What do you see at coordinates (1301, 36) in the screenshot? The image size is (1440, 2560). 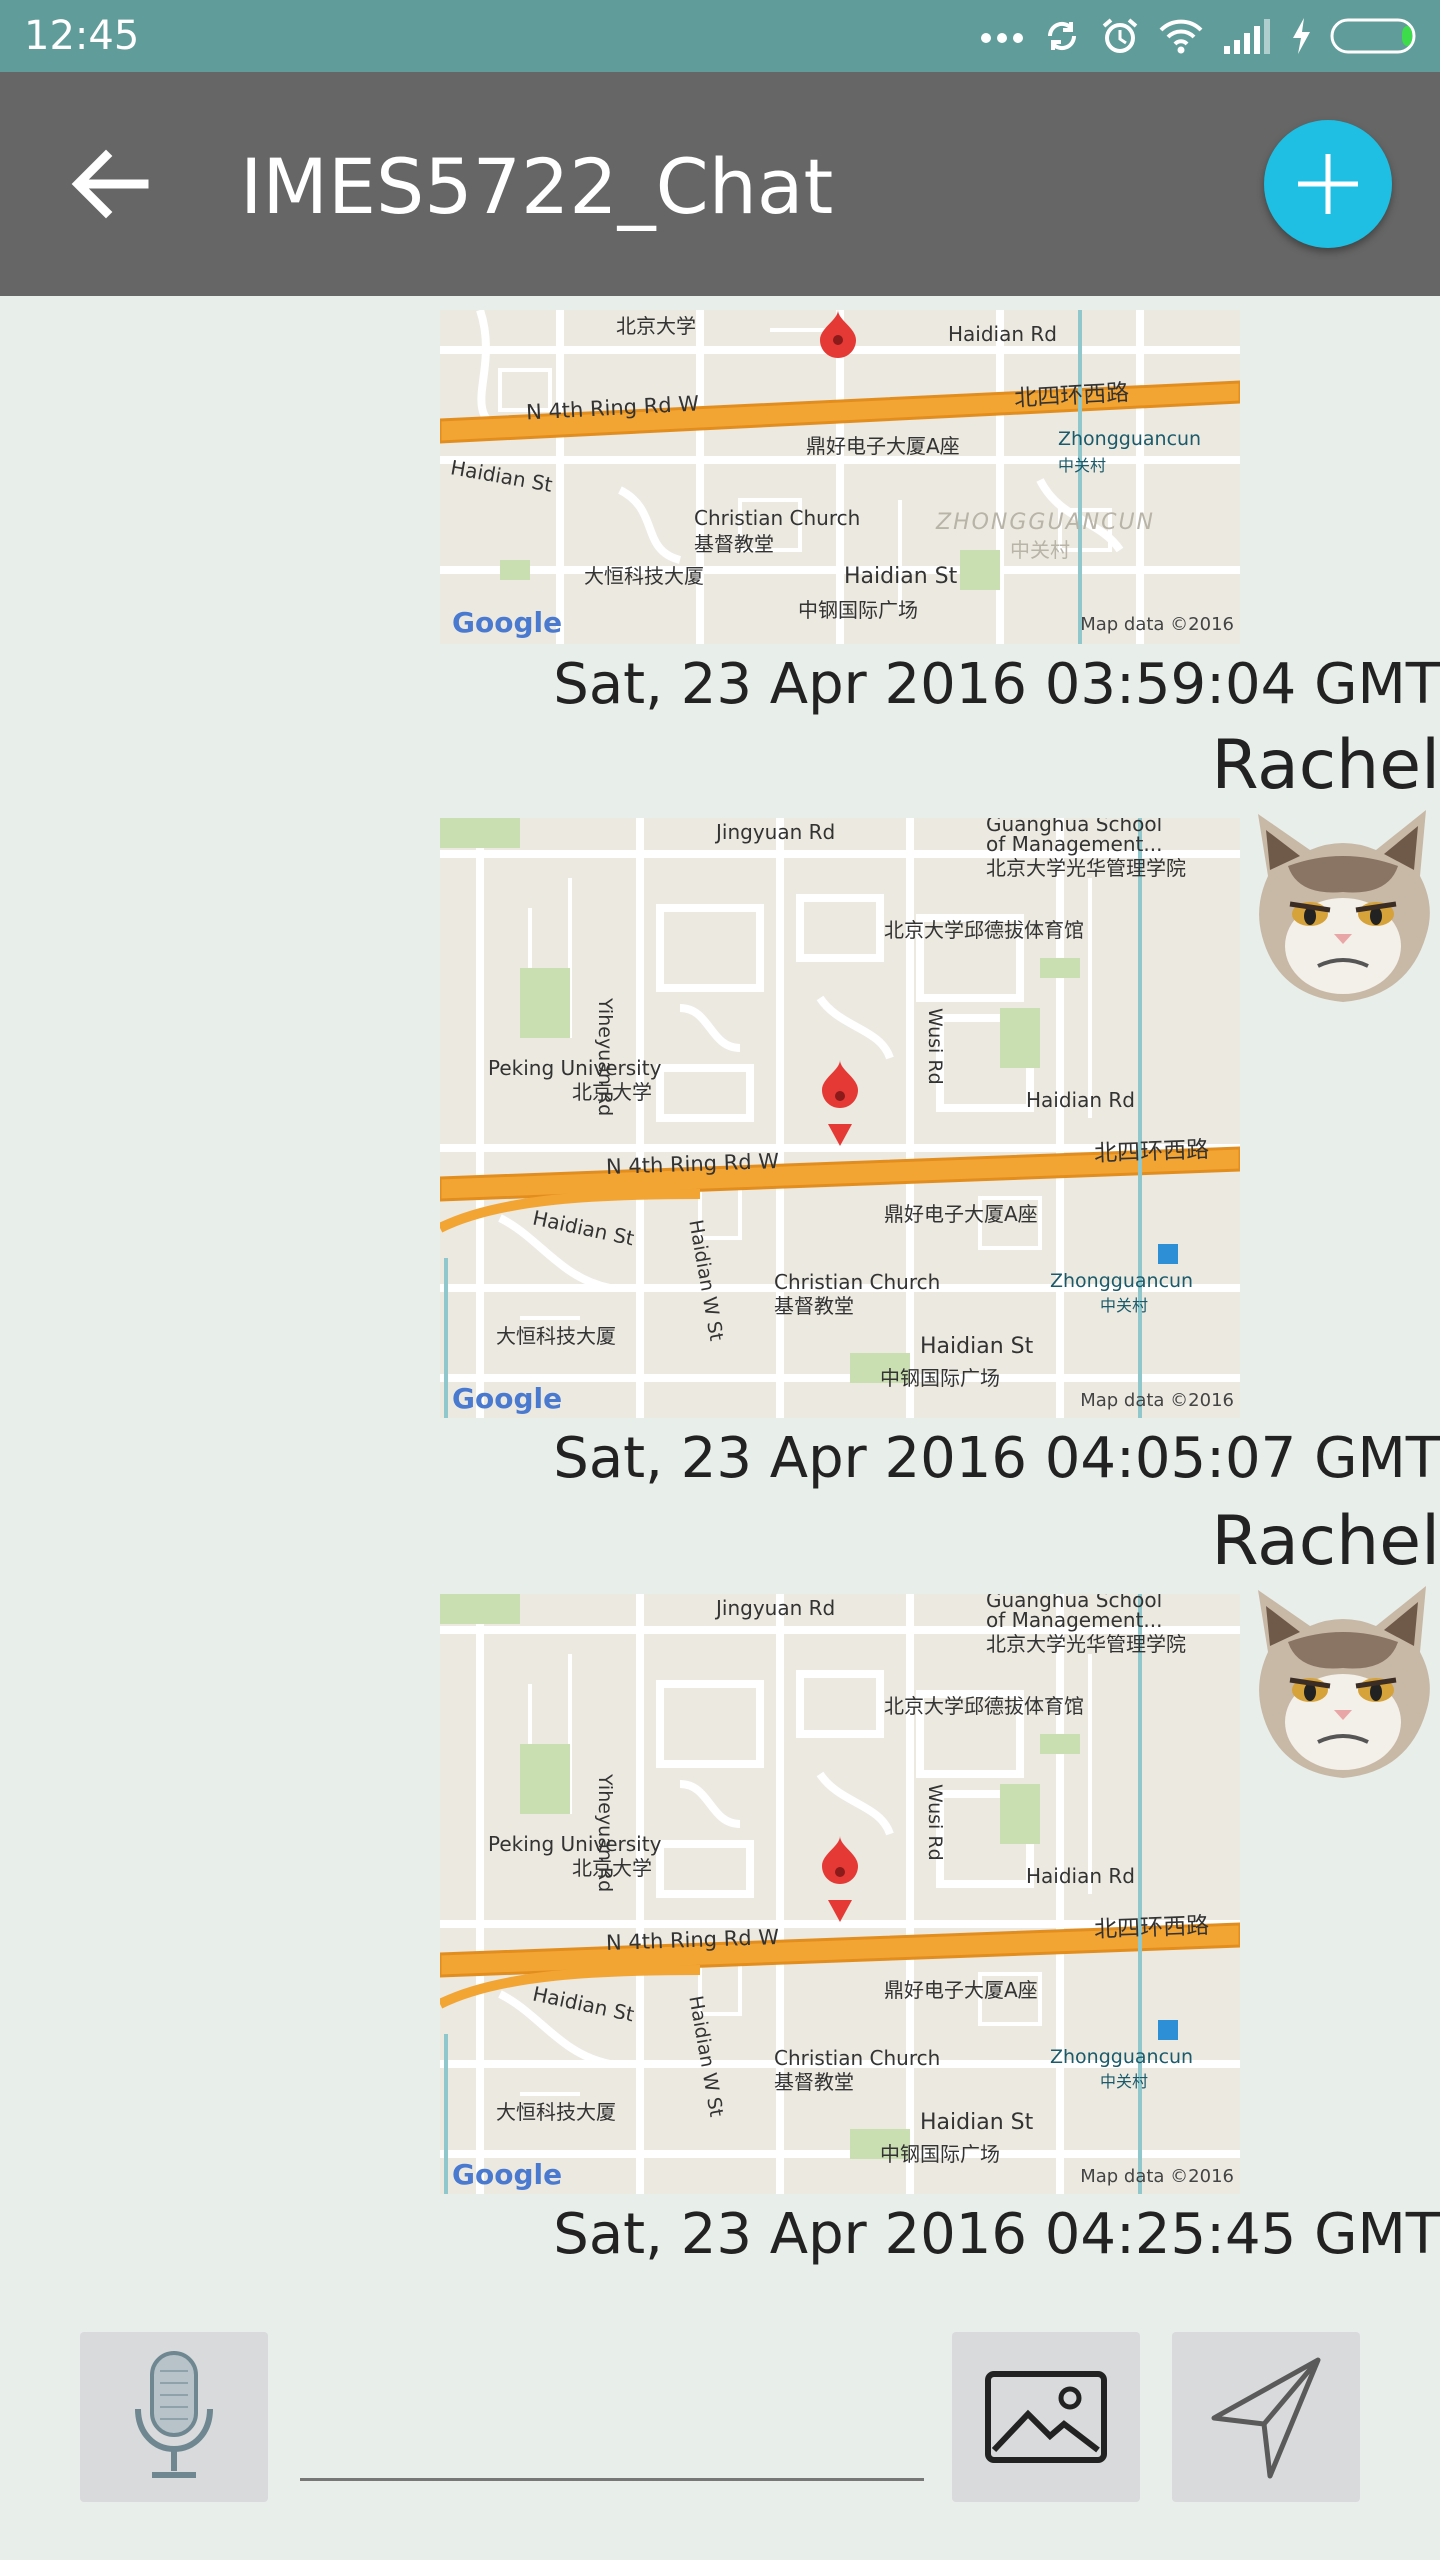 I see `charging-icon` at bounding box center [1301, 36].